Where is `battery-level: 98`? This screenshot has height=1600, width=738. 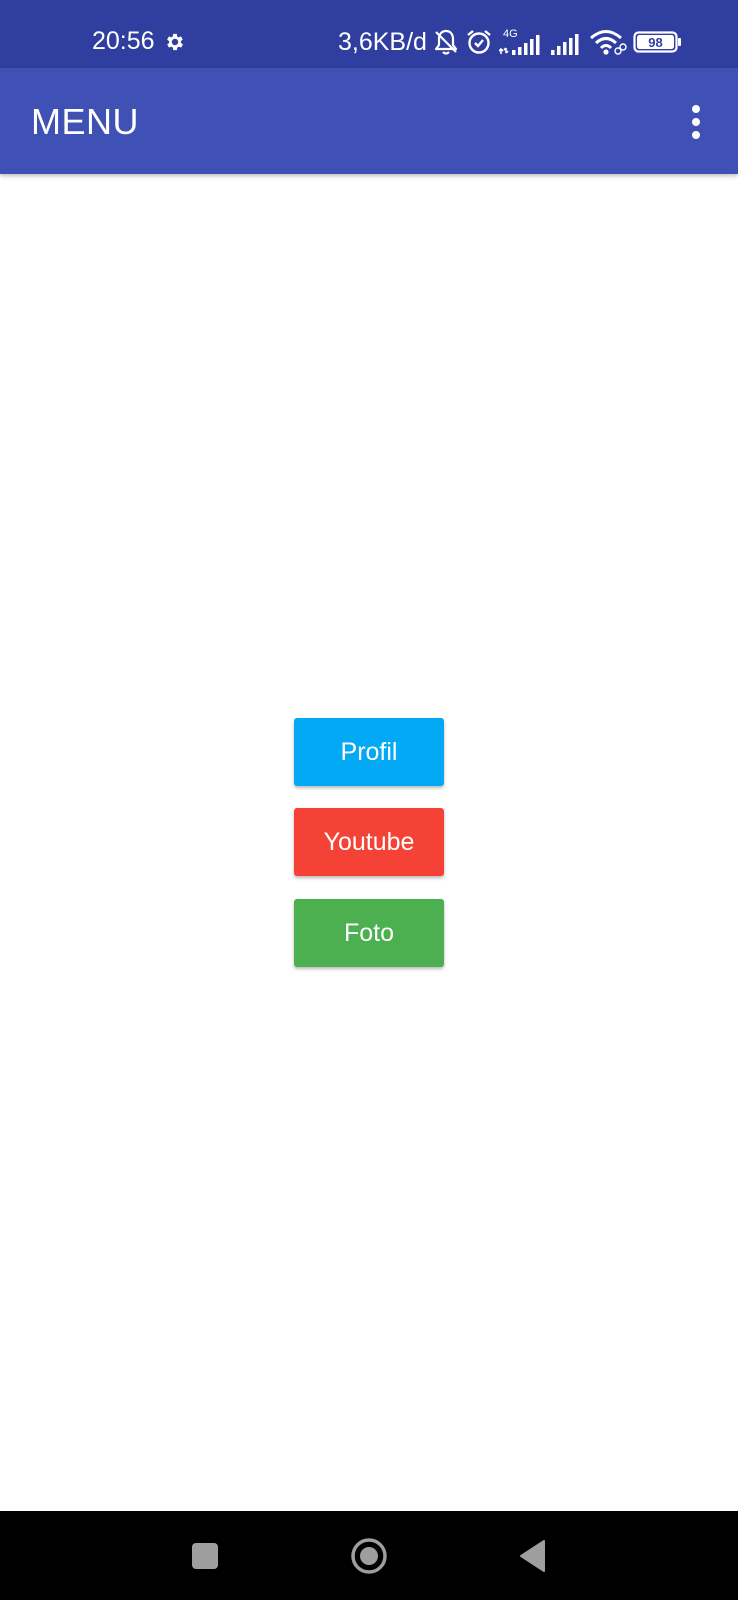
battery-level: 98 is located at coordinates (655, 42).